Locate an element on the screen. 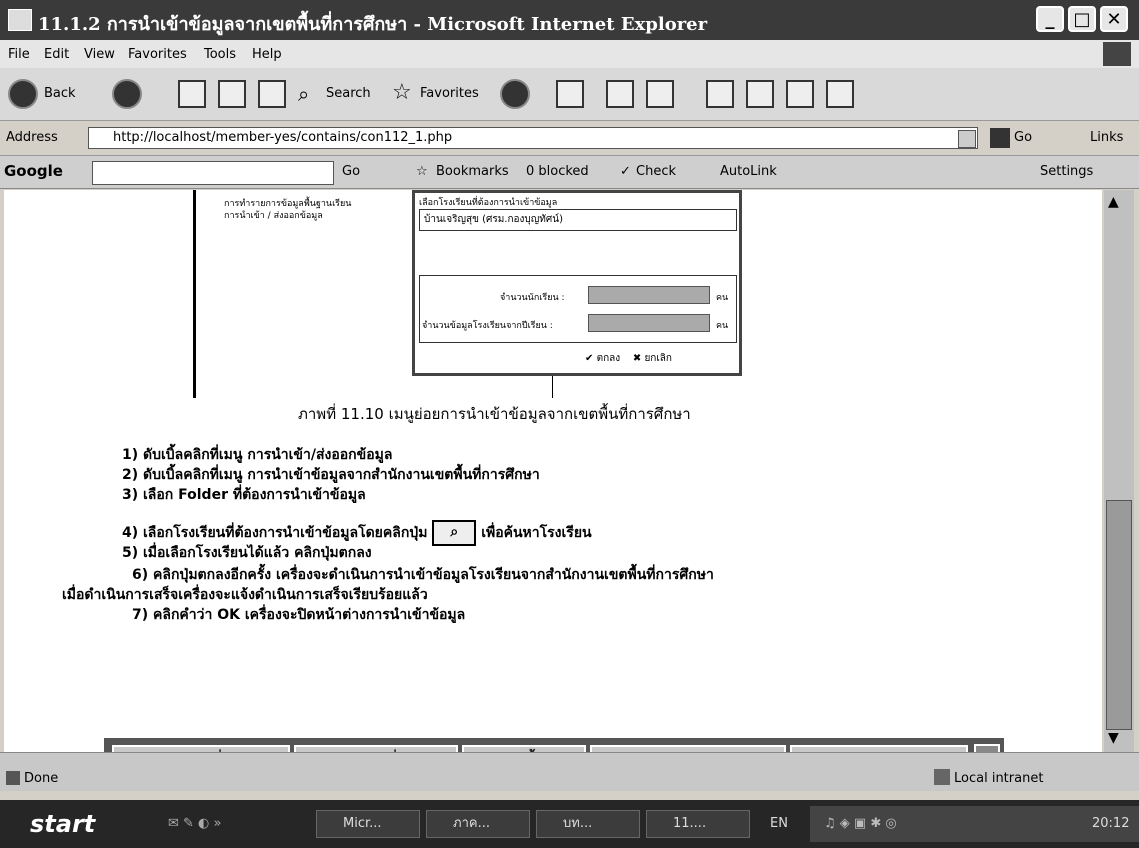  bookmarks-button: Bookmarks is located at coordinates (472, 171).